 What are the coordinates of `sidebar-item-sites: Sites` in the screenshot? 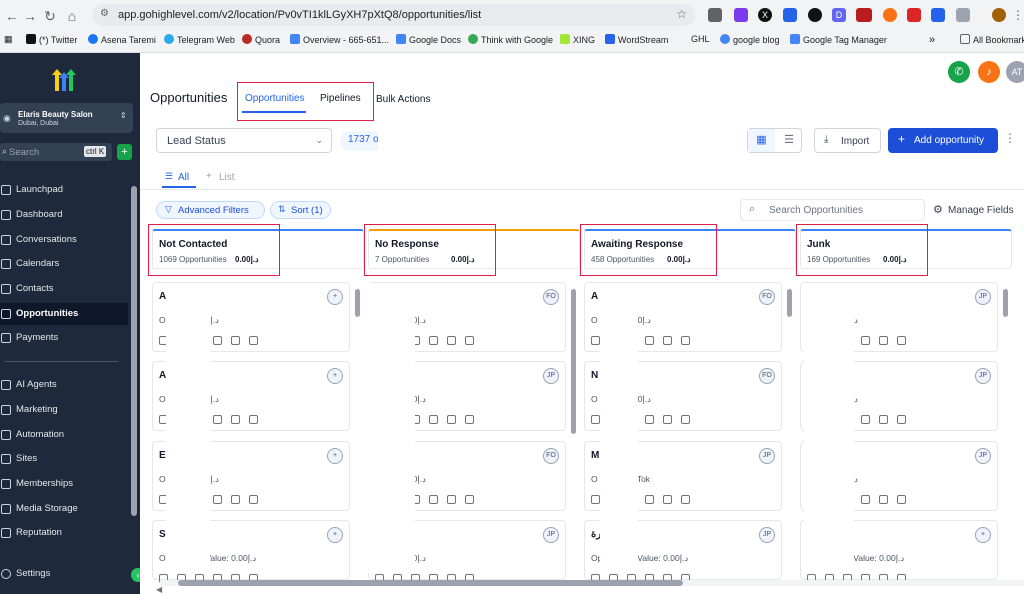 It's located at (64, 459).